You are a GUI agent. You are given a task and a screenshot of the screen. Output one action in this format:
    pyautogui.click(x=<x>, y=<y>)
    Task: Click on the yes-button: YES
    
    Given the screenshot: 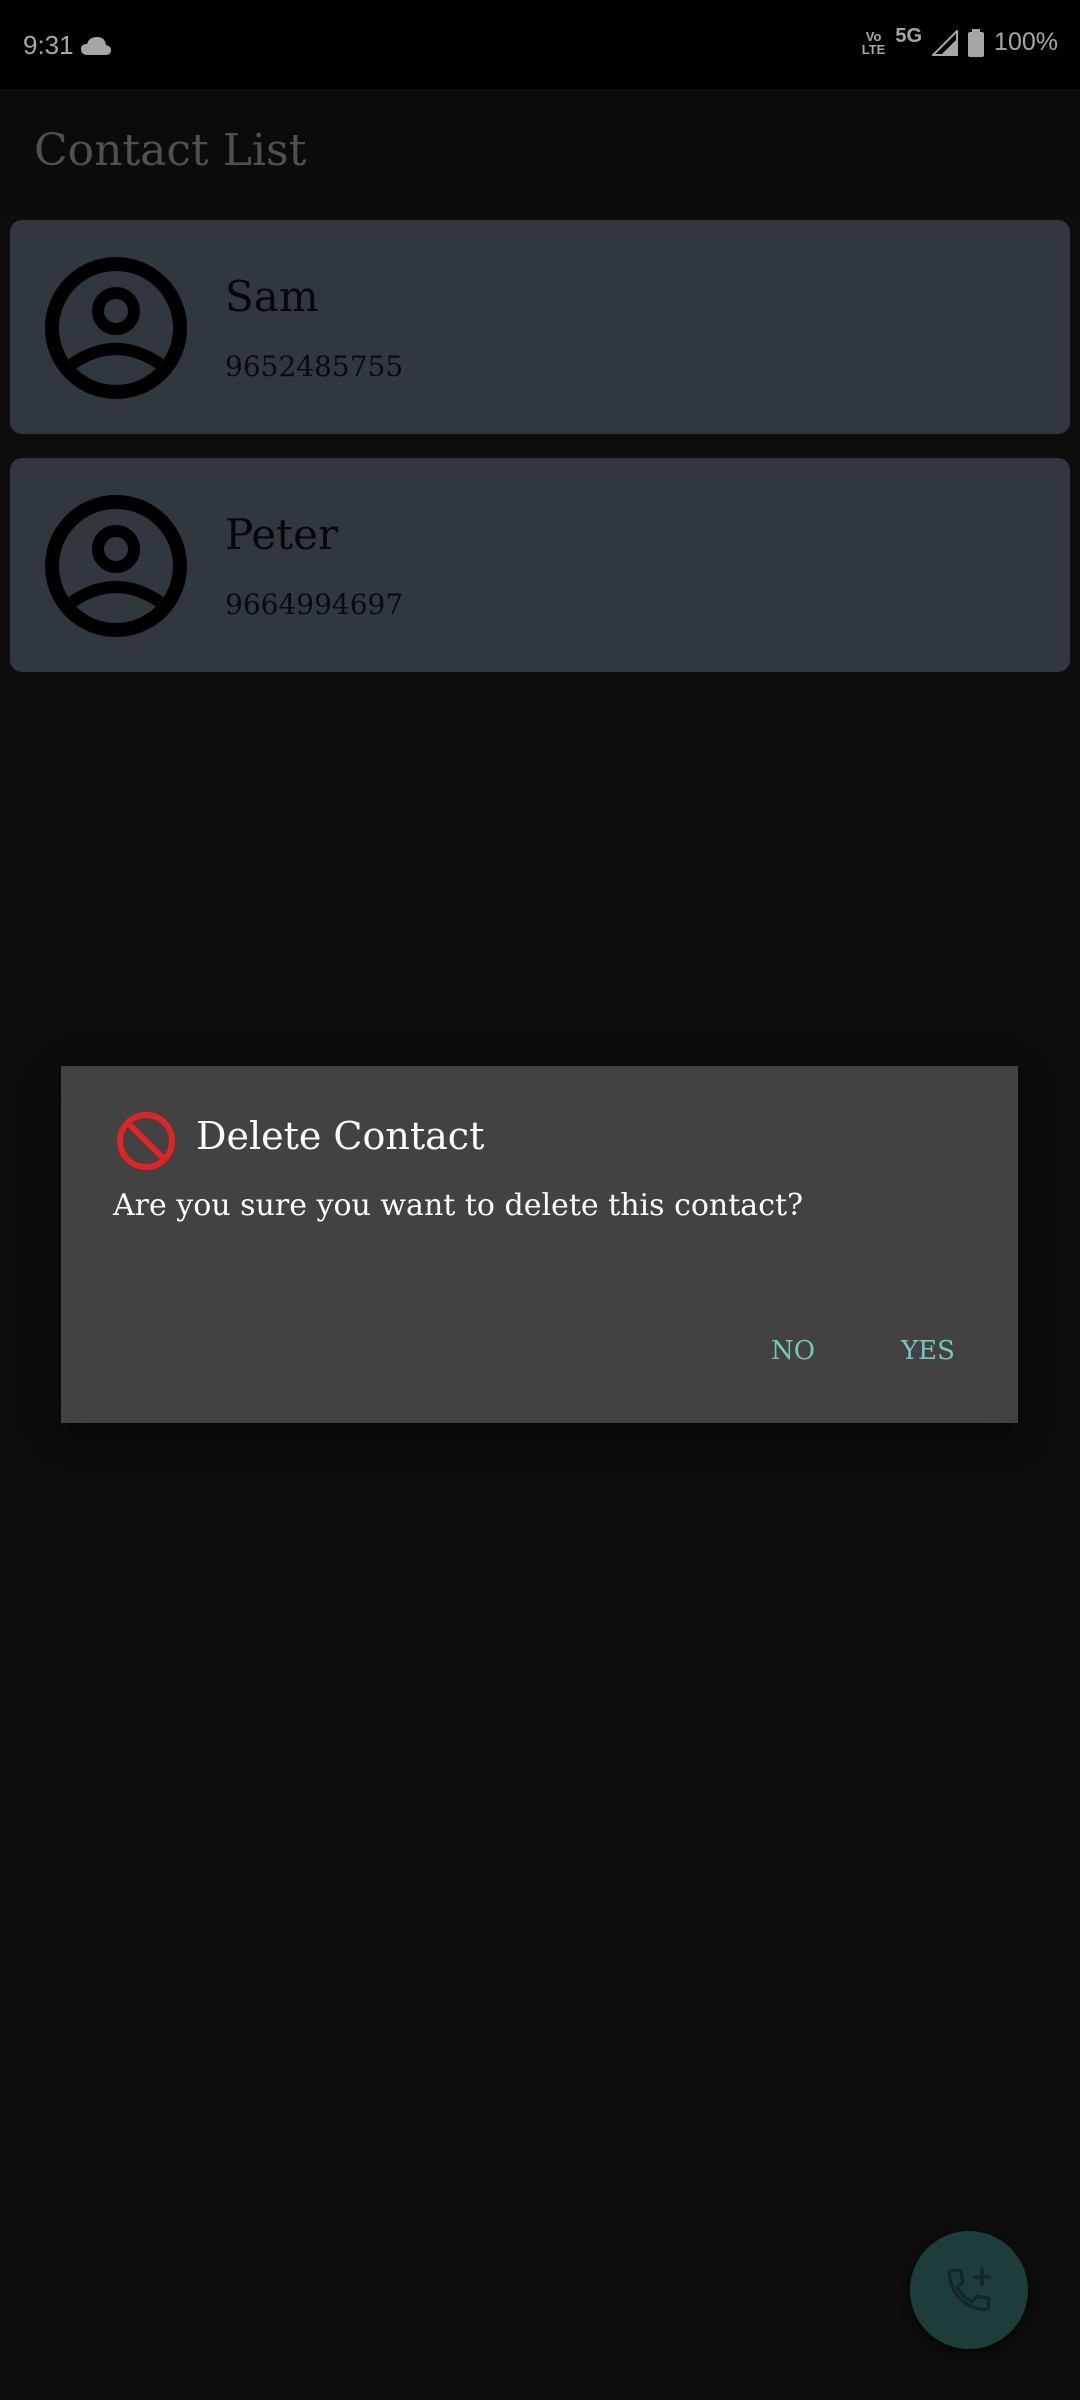 What is the action you would take?
    pyautogui.click(x=928, y=1351)
    